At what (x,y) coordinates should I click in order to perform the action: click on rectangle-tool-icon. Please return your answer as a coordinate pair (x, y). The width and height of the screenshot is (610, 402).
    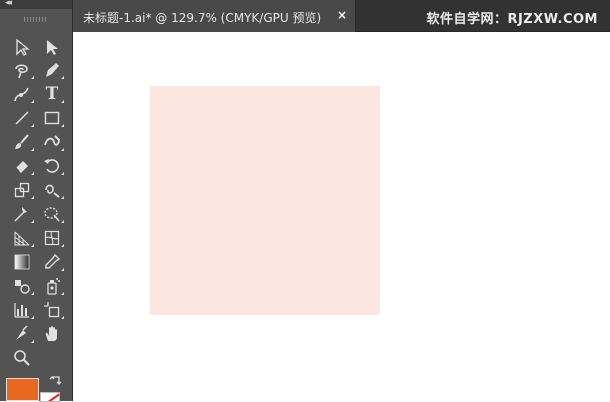
    Looking at the image, I should click on (52, 118).